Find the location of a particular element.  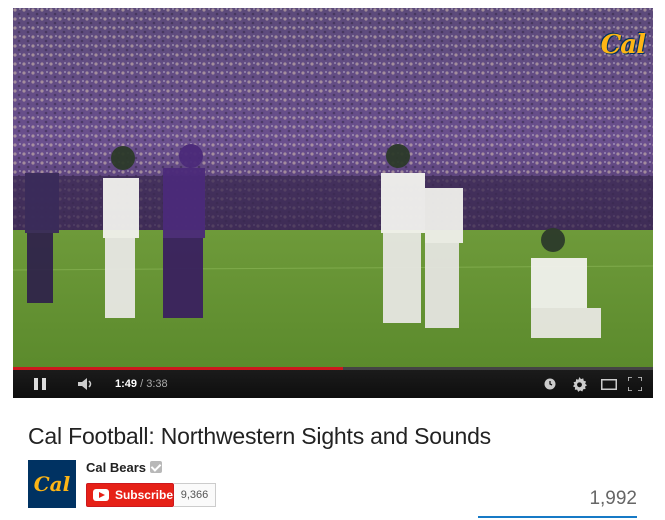

current-time: 1:49 is located at coordinates (126, 384).